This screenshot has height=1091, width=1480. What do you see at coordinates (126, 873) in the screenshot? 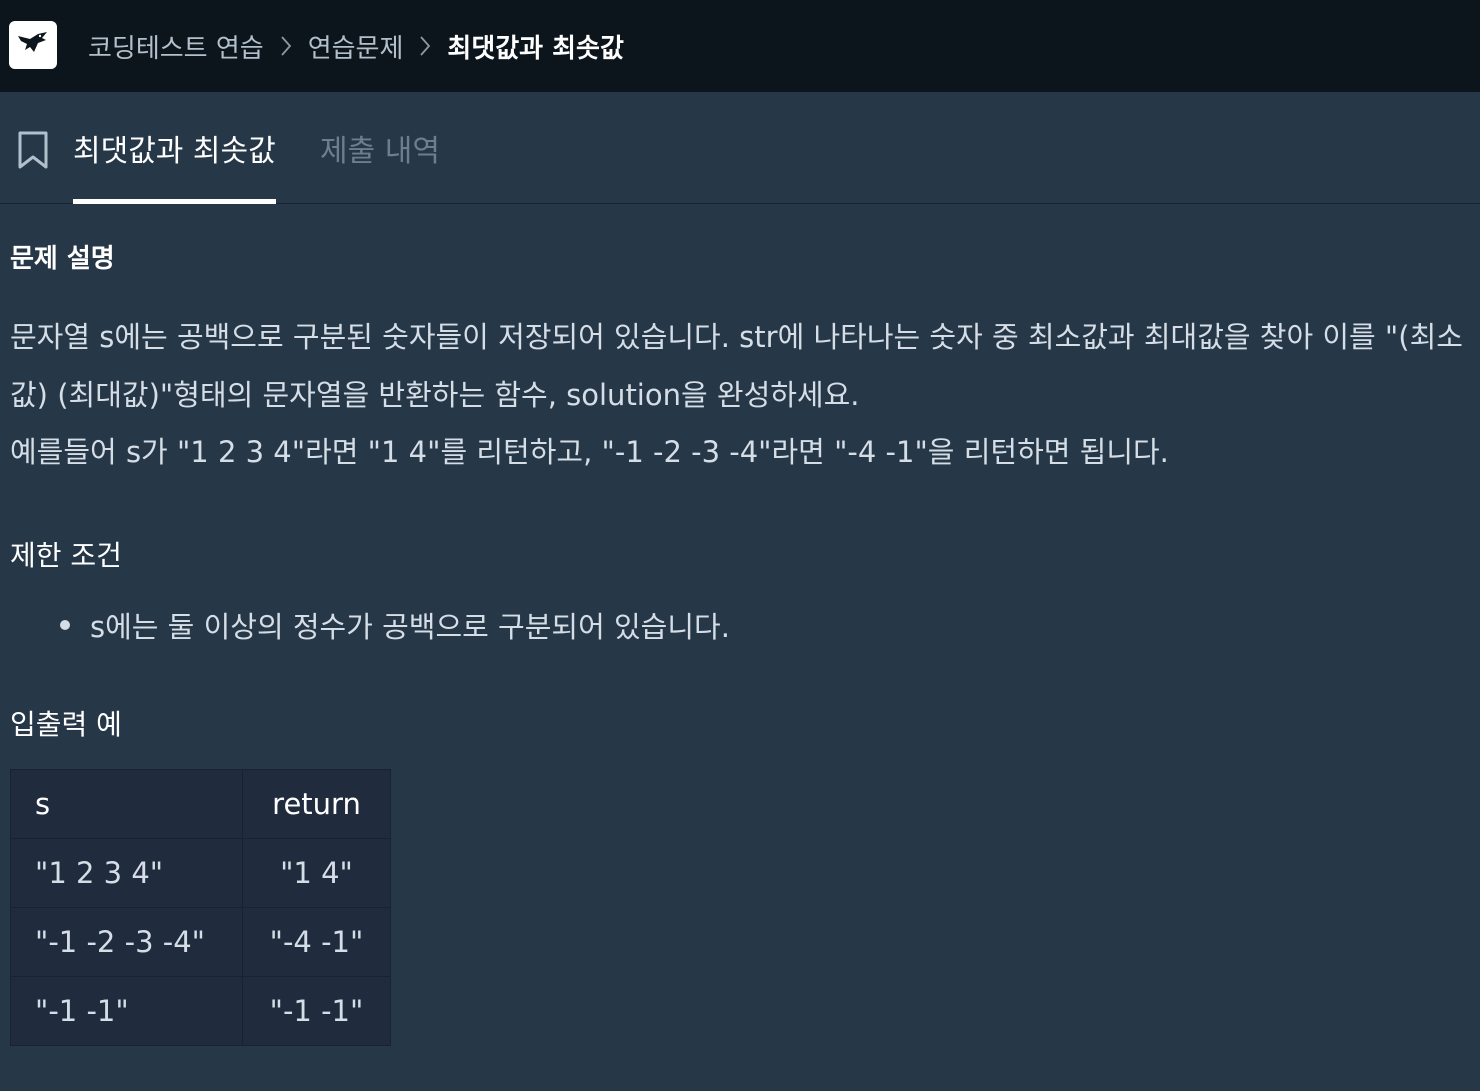
I see `table-cell-s: "1 2 3 4"` at bounding box center [126, 873].